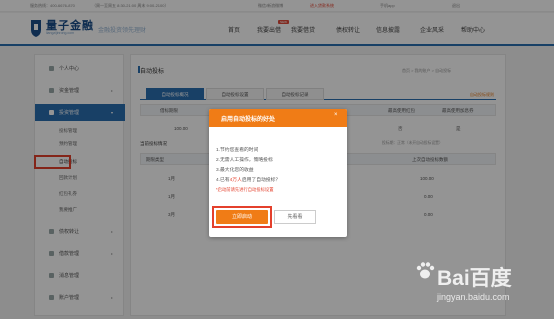 This screenshot has width=554, height=319. I want to click on baidu-watermark: Bai百度, so click(474, 278).